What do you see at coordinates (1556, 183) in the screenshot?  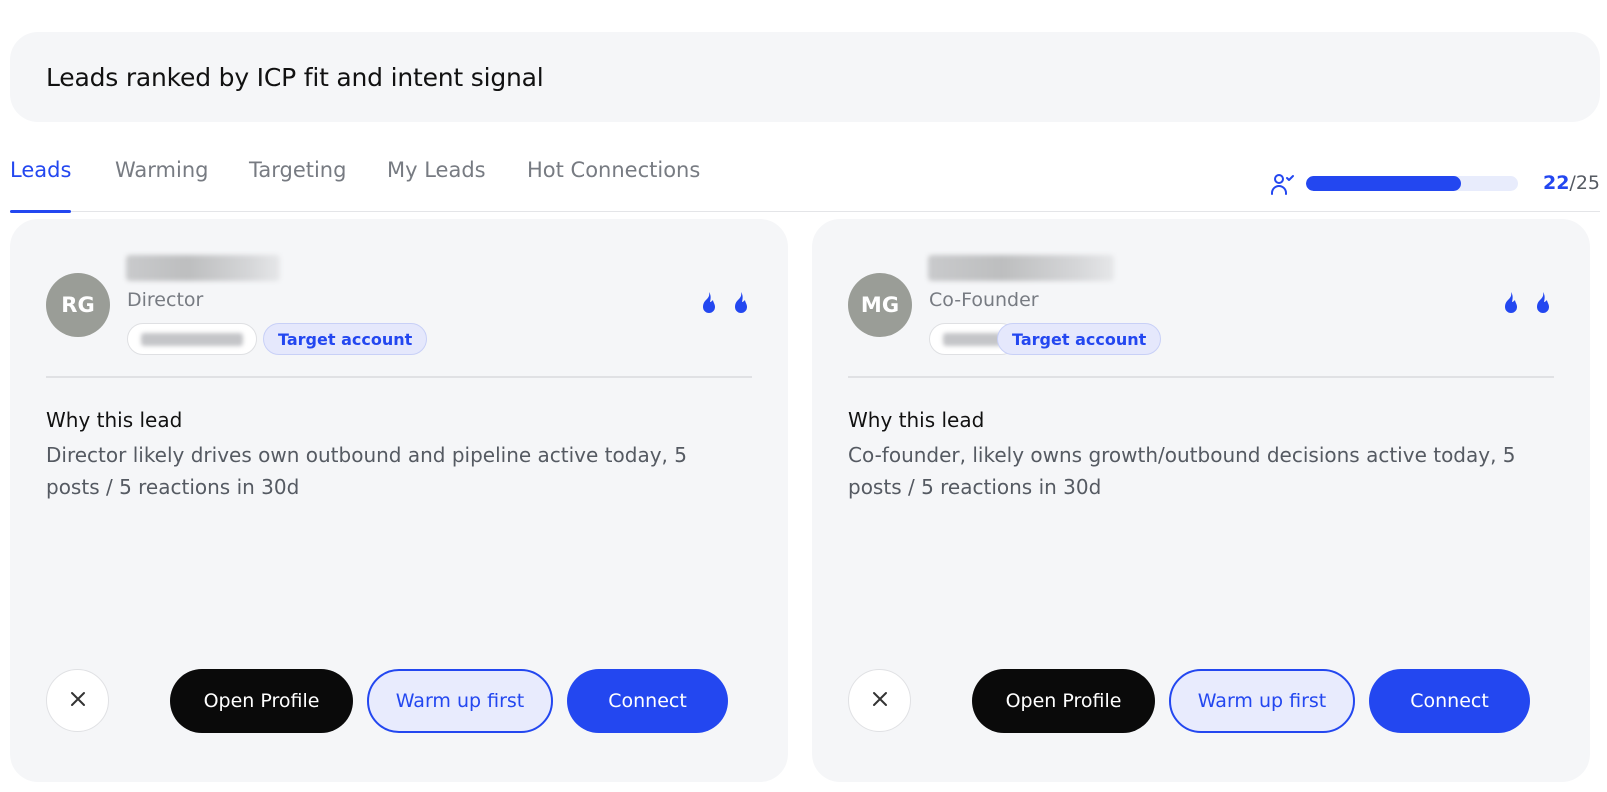 I see `progress-current: 22` at bounding box center [1556, 183].